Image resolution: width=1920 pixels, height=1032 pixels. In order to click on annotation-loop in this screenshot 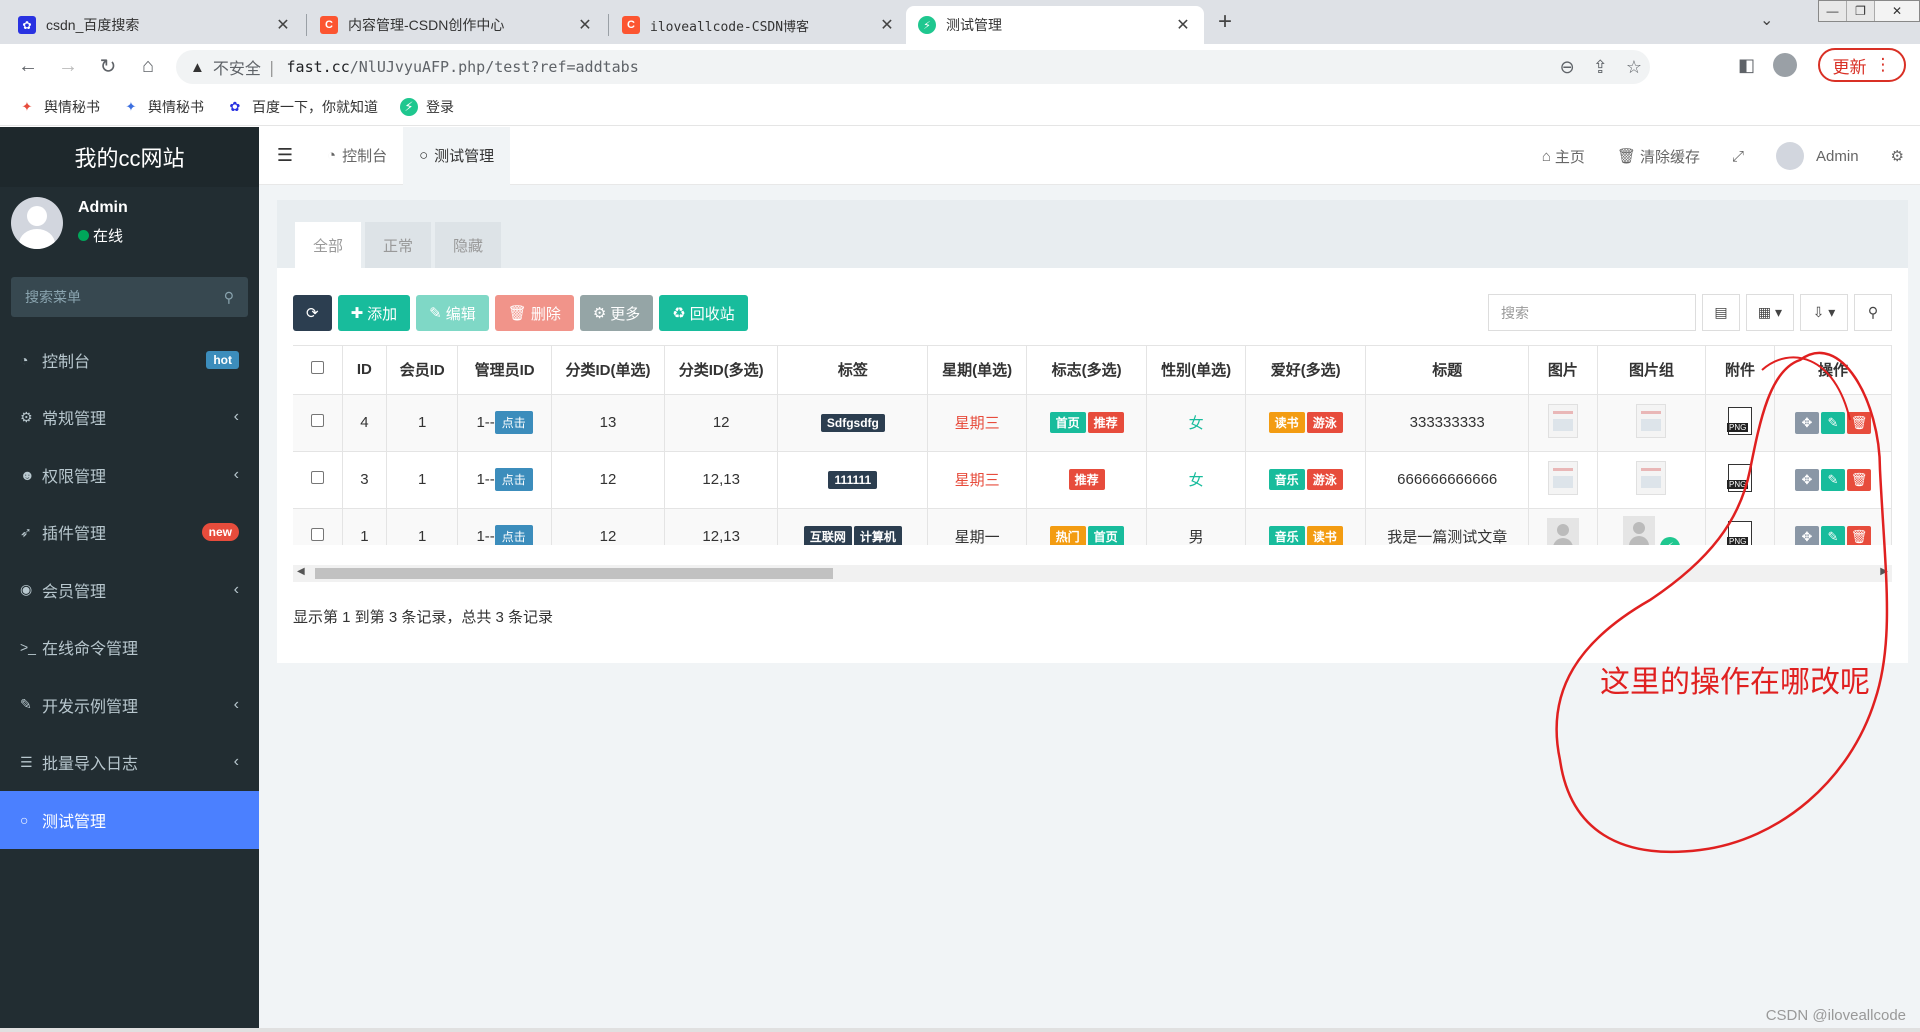, I will do `click(1722, 602)`.